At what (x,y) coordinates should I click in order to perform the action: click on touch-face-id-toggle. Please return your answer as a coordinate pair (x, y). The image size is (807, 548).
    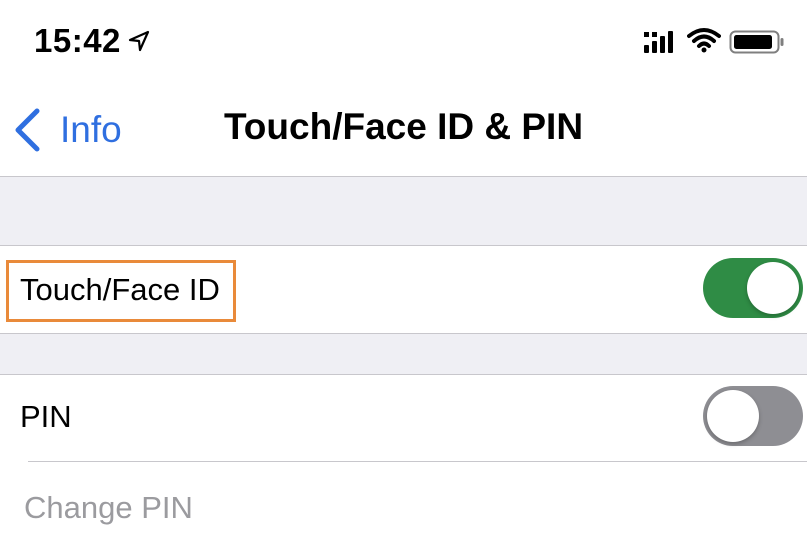
    Looking at the image, I should click on (753, 288).